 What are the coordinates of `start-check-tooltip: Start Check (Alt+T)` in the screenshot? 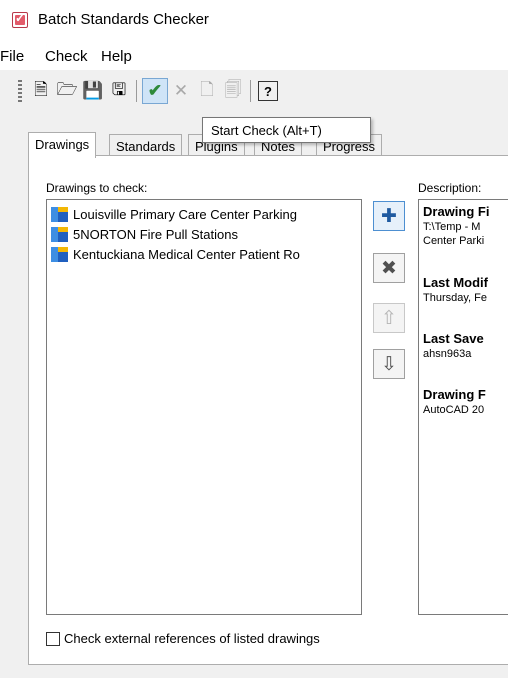 It's located at (286, 130).